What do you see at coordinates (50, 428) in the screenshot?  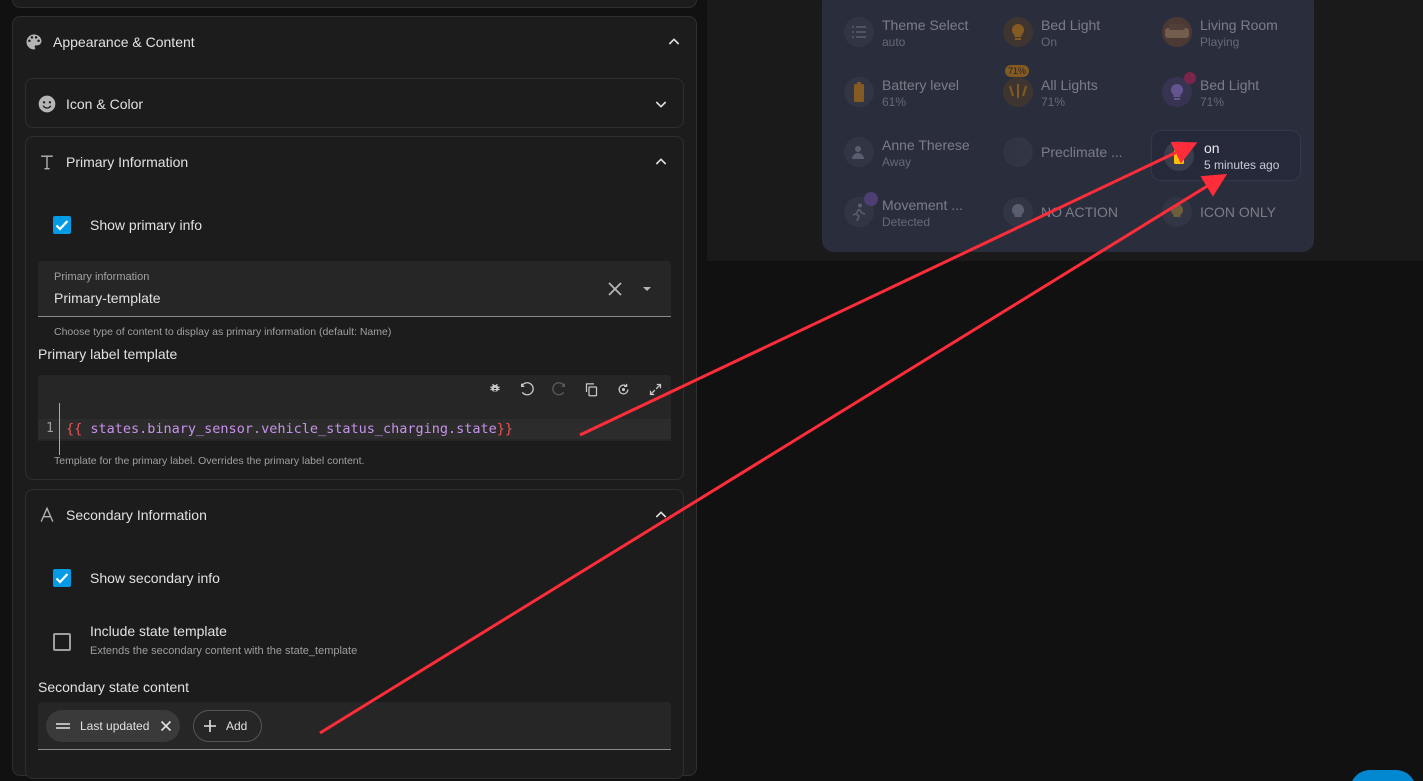 I see `line-number: 1` at bounding box center [50, 428].